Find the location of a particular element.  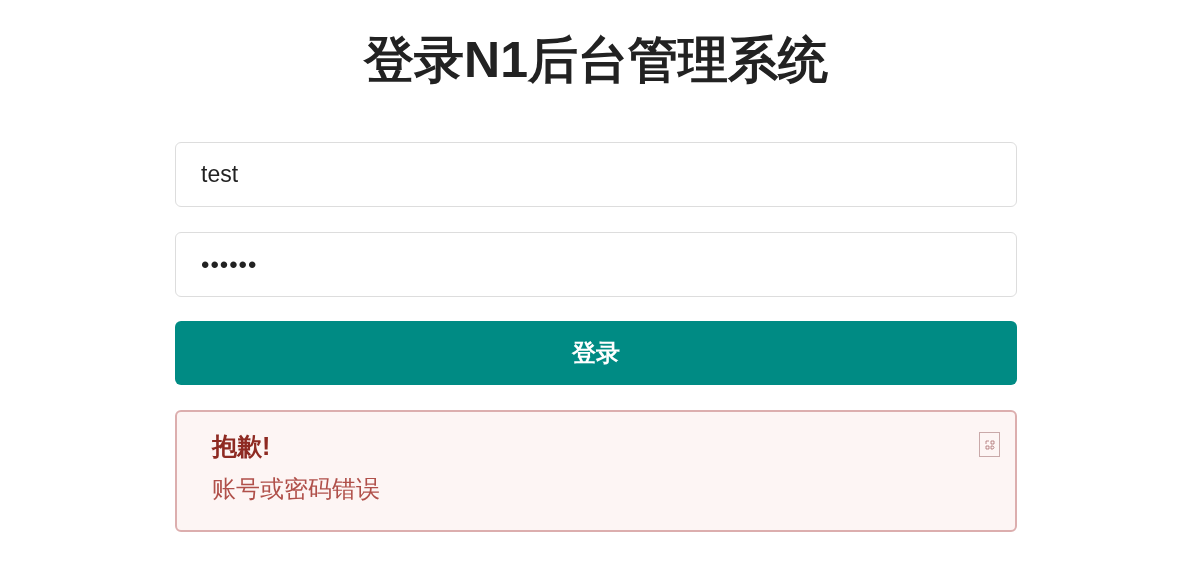

alert-heading: 抱歉! is located at coordinates (242, 446).